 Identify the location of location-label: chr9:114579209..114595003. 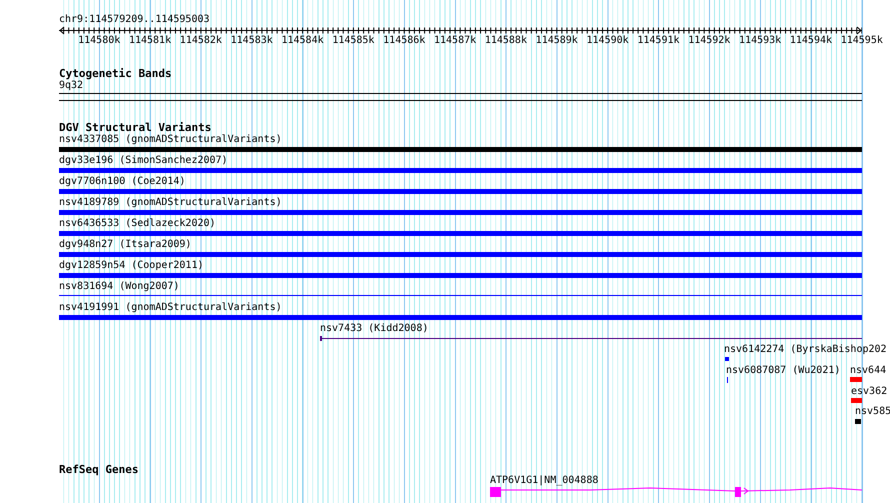
(134, 20).